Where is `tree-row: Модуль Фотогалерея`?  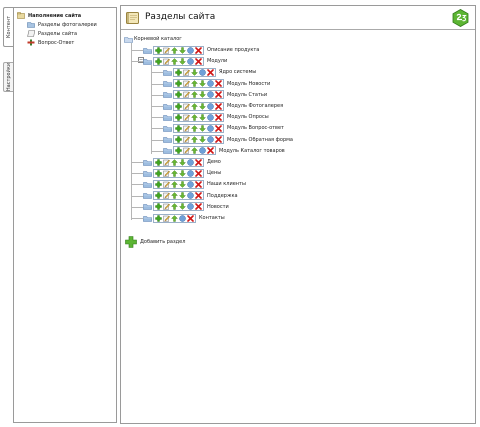 tree-row: Модуль Фотогалерея is located at coordinates (223, 106).